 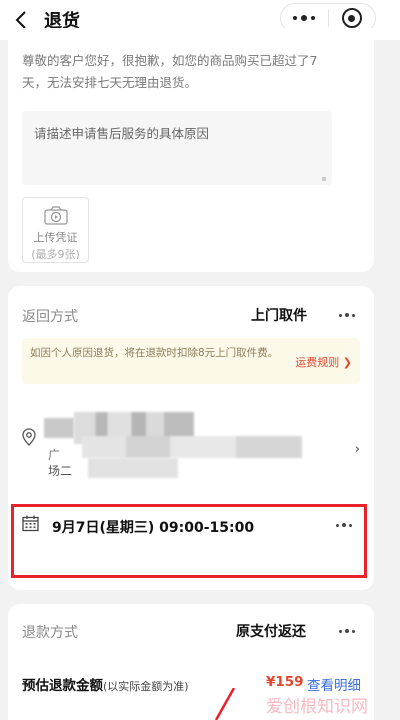 I want to click on calendar-icon, so click(x=30, y=523).